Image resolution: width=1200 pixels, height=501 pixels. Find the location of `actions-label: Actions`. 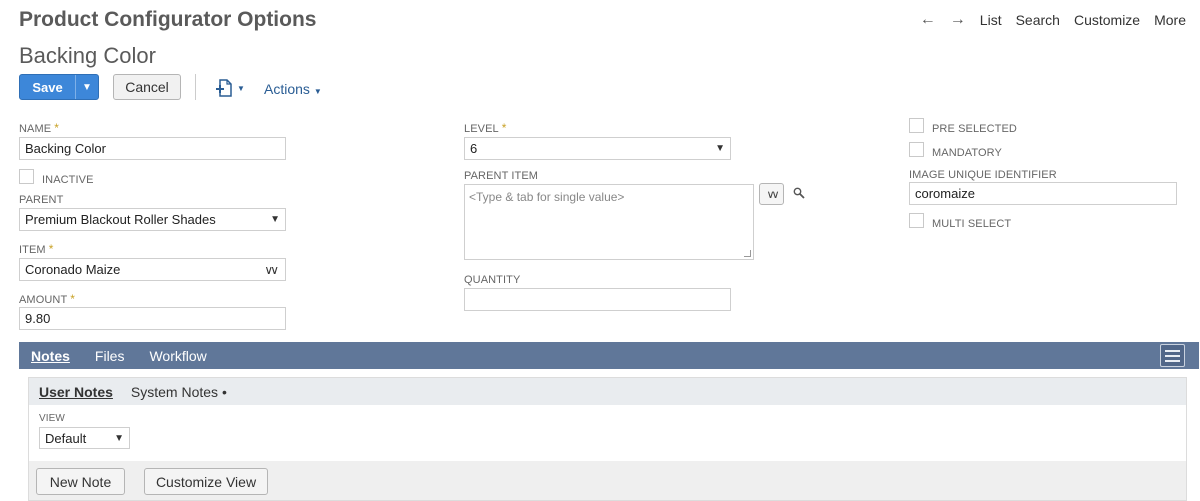

actions-label: Actions is located at coordinates (287, 89).